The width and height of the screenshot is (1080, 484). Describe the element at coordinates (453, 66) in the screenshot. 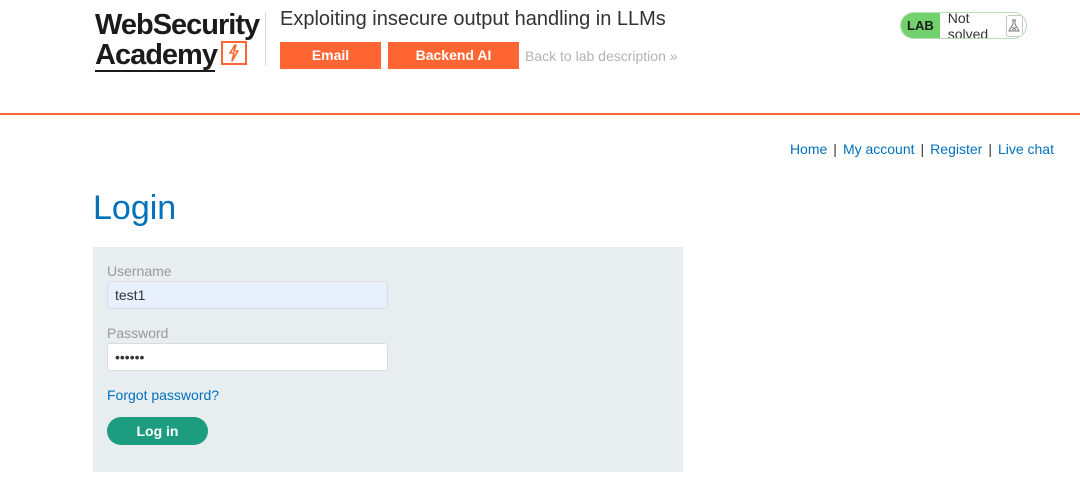

I see `backend-ai-logs-button: Backend AI logs` at that location.